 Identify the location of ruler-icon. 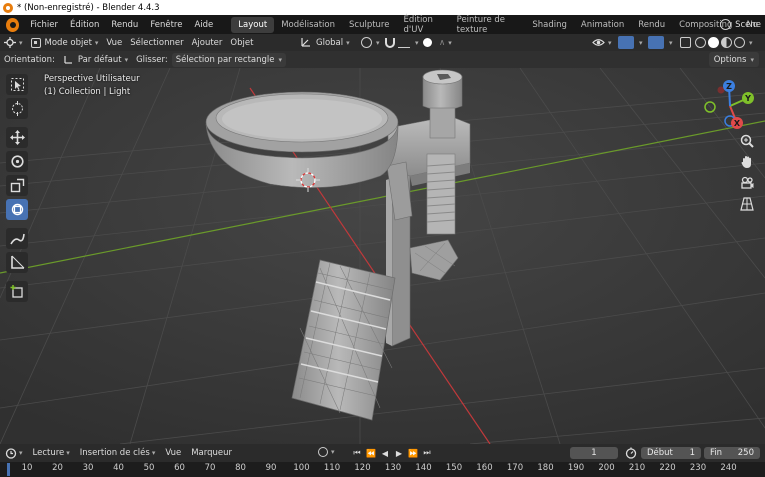
(17, 262).